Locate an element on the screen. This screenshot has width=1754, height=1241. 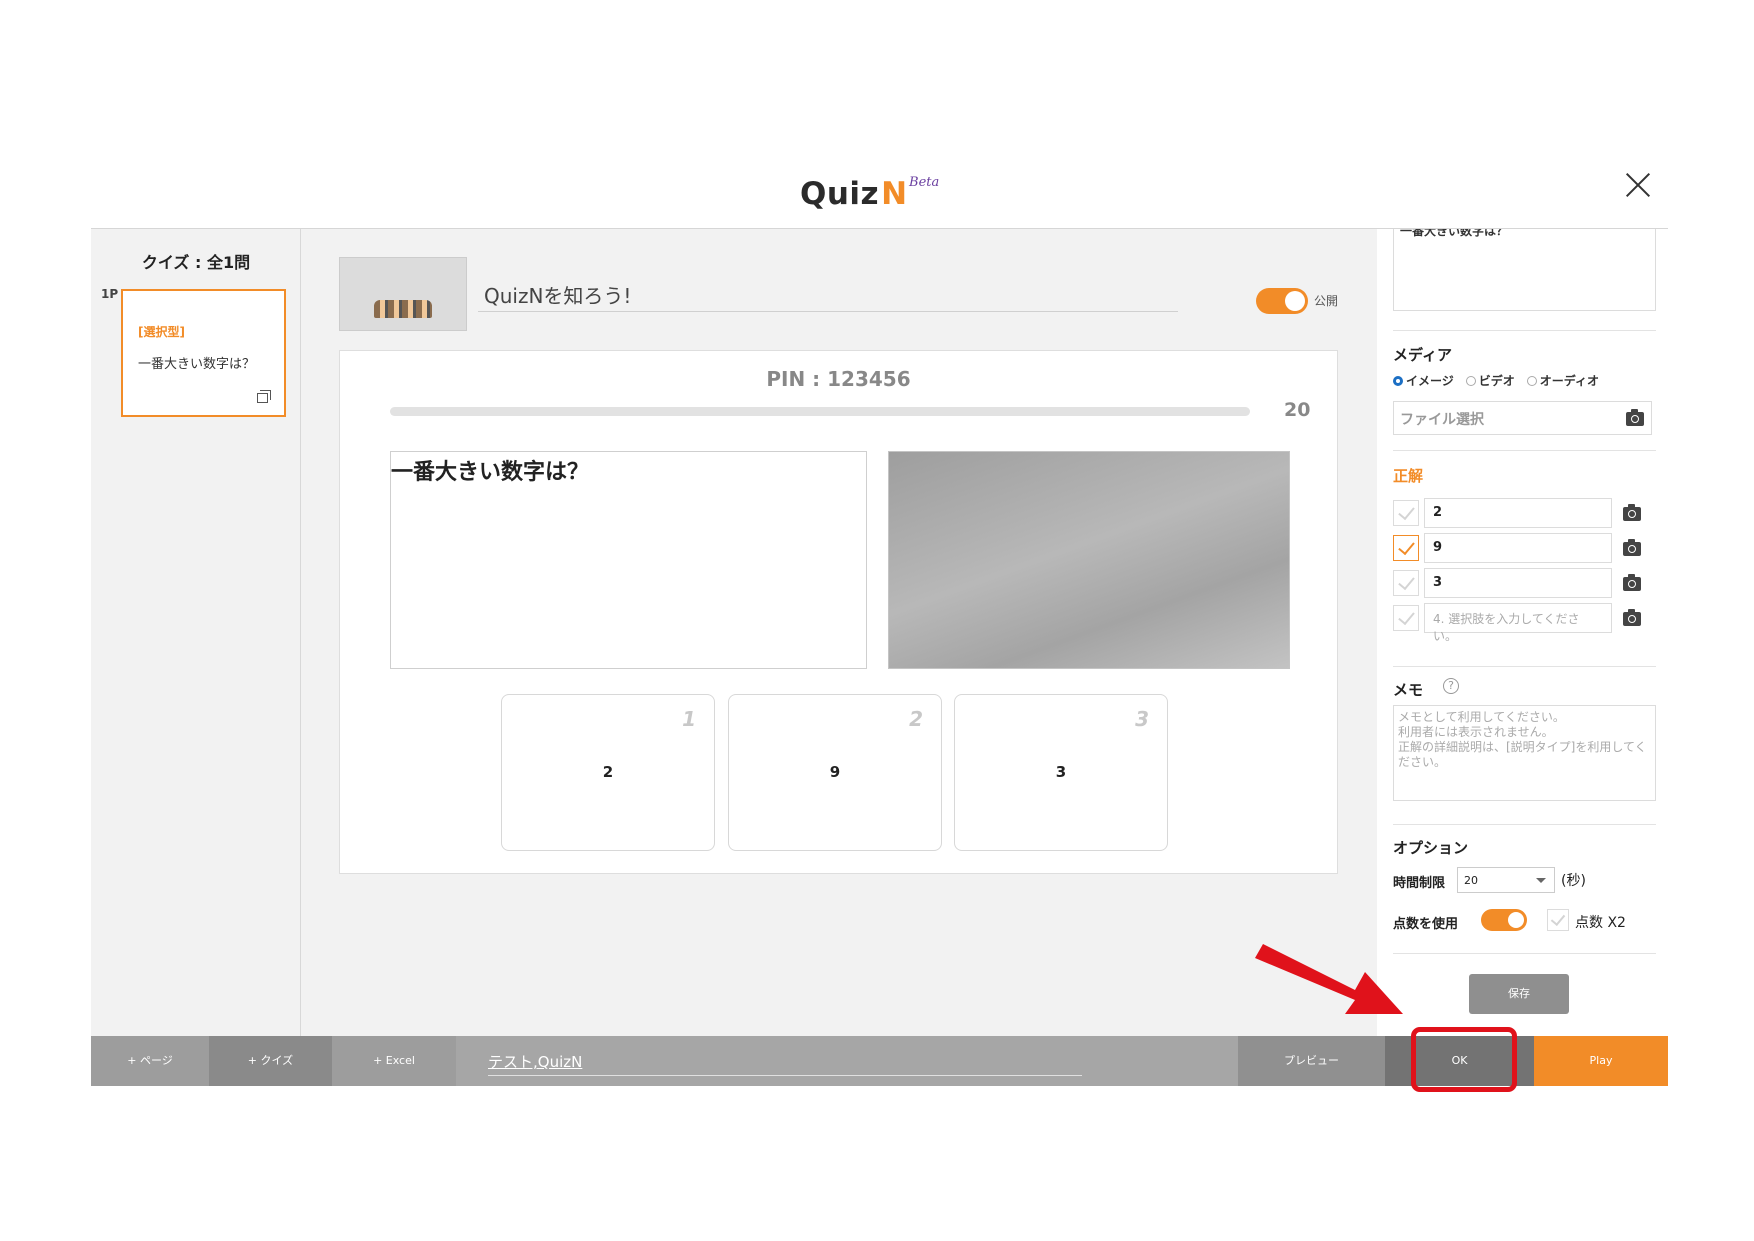
pin-code: PIN : 123456 is located at coordinates (838, 379).